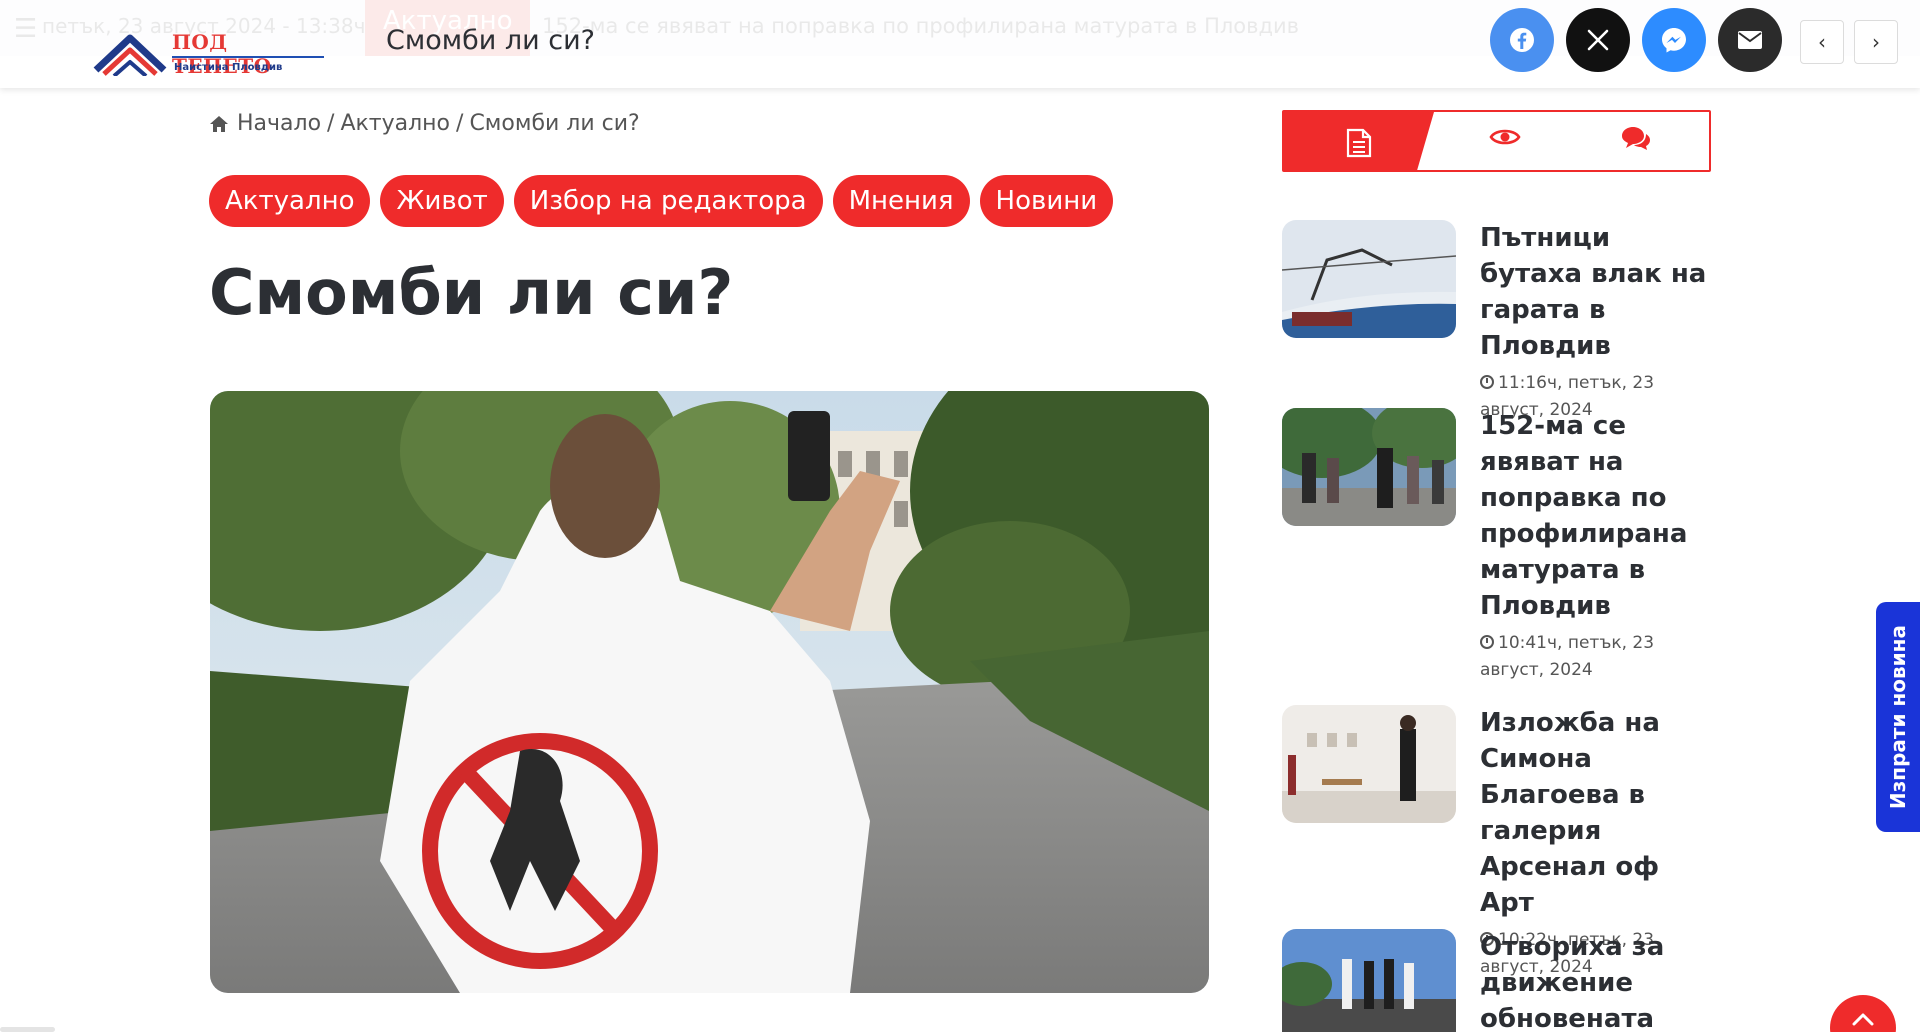 This screenshot has width=1920, height=1032. I want to click on menu-icon: ☰, so click(26, 29).